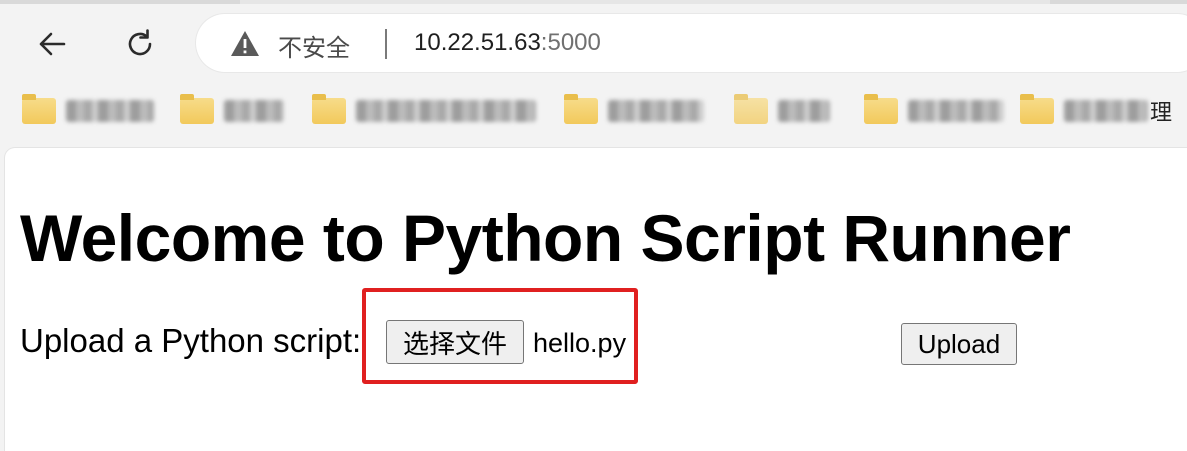 The height and width of the screenshot is (451, 1187). What do you see at coordinates (545, 238) in the screenshot?
I see `page-title: Welcome to Python Script Runner` at bounding box center [545, 238].